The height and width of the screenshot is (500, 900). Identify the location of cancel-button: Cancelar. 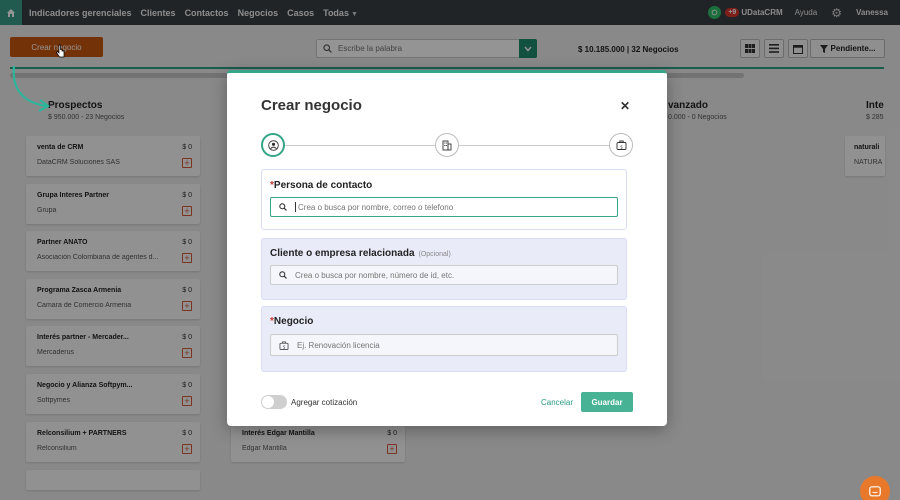
(557, 402).